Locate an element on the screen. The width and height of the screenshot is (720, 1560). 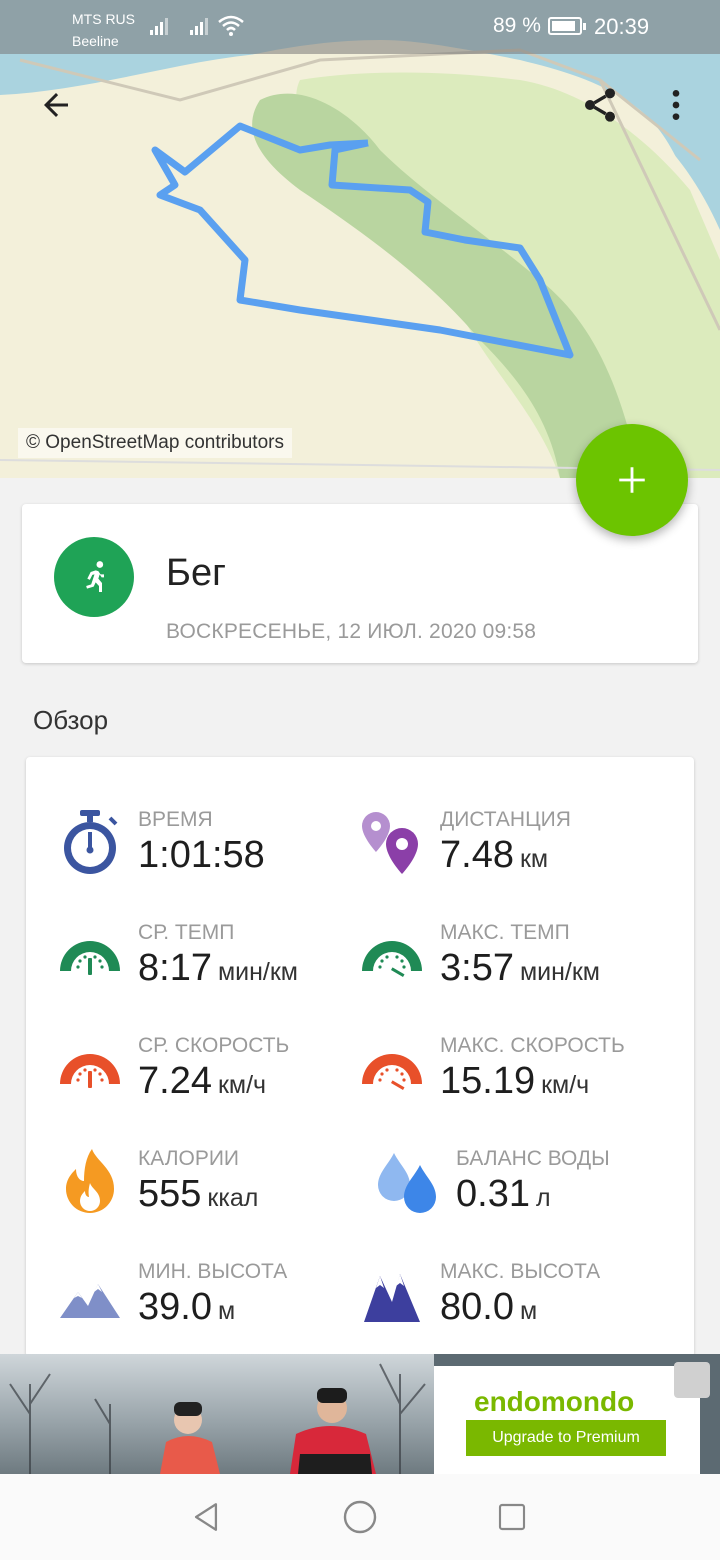
stat-value: 7.48 is located at coordinates (477, 855).